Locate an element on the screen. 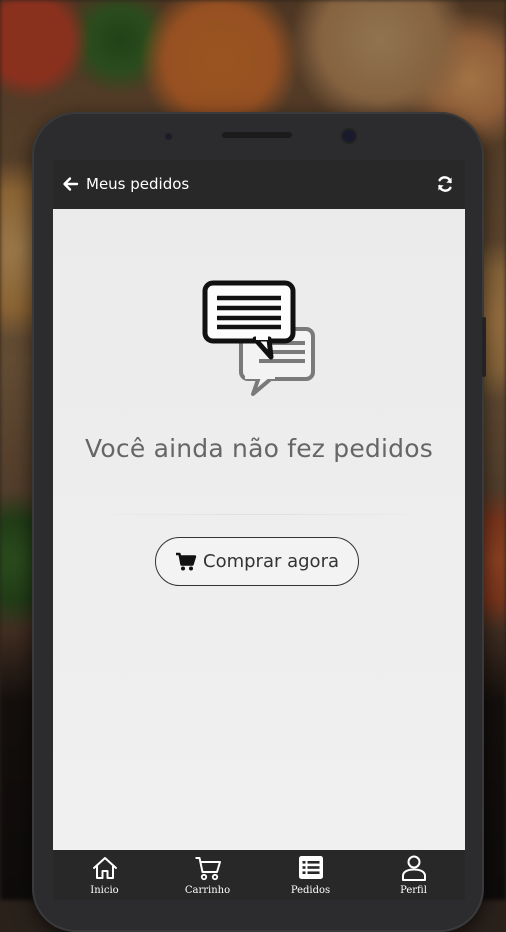 This screenshot has width=506, height=932. buy-now-label: Comprar agora is located at coordinates (271, 561).